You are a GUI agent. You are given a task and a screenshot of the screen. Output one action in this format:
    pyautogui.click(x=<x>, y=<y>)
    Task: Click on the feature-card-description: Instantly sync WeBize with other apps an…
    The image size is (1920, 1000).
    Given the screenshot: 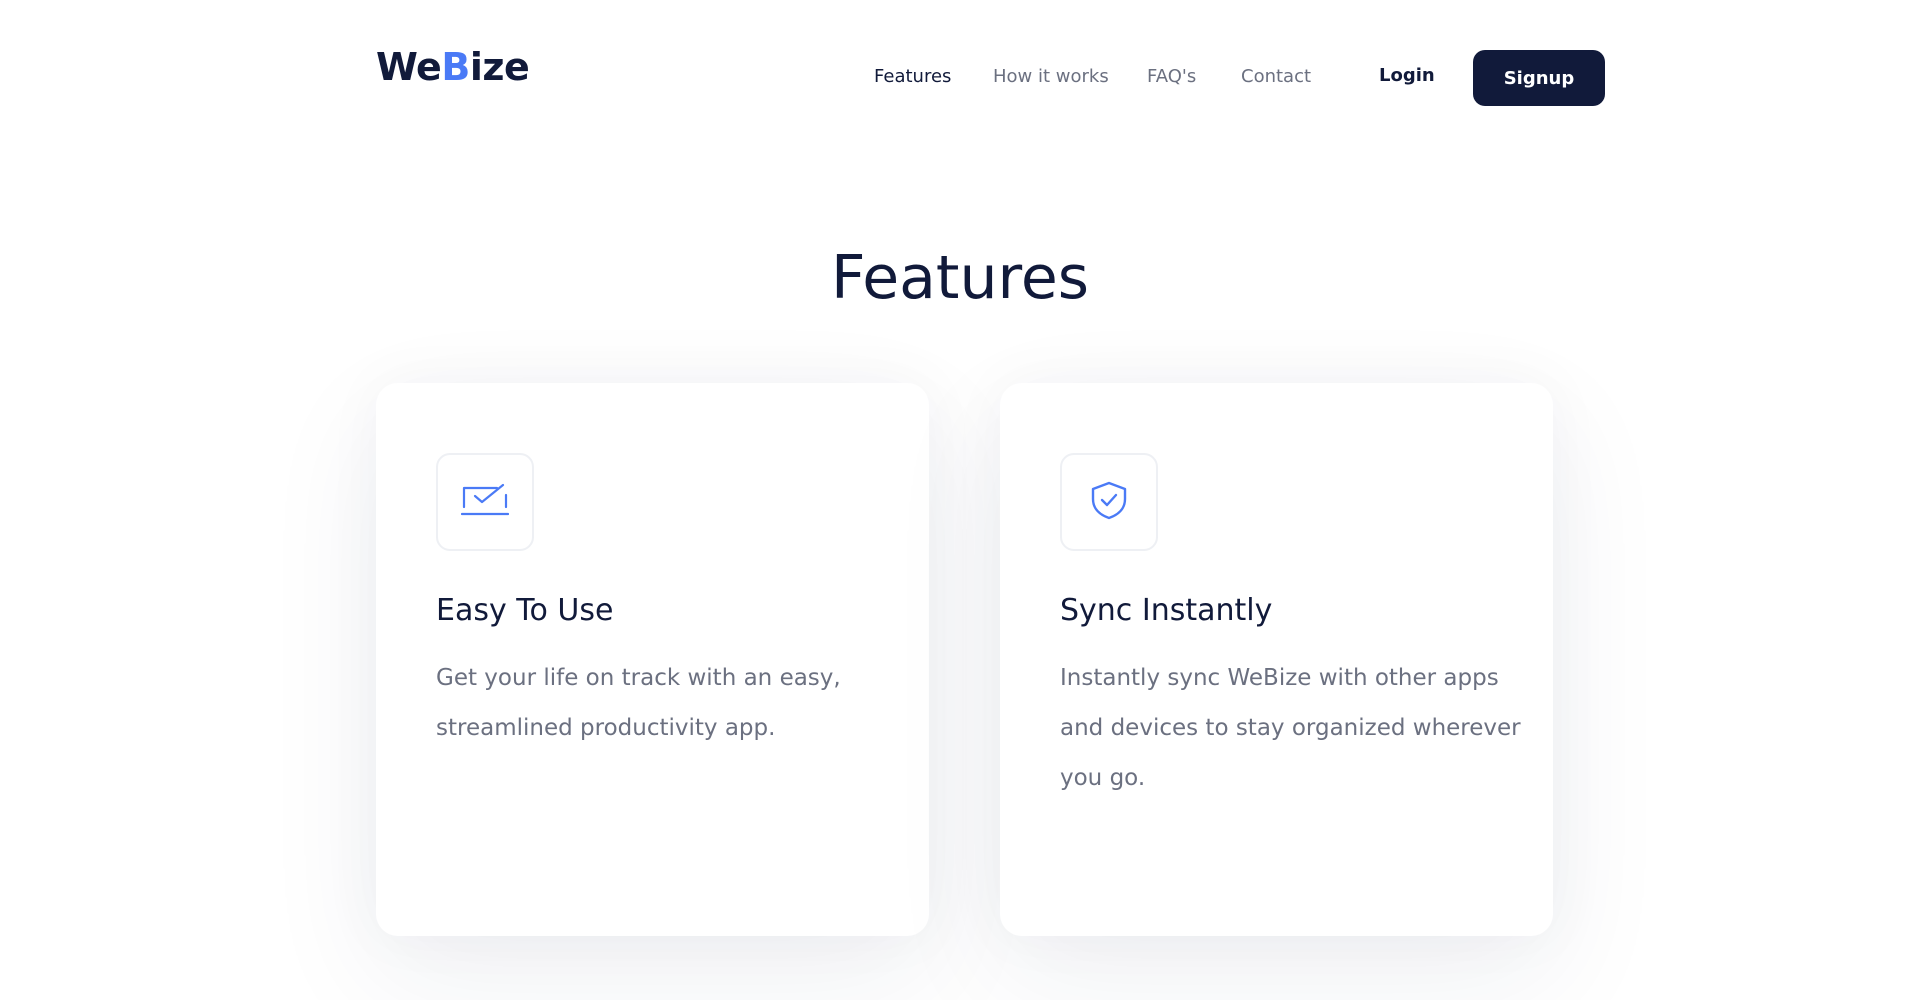 What is the action you would take?
    pyautogui.click(x=1290, y=728)
    